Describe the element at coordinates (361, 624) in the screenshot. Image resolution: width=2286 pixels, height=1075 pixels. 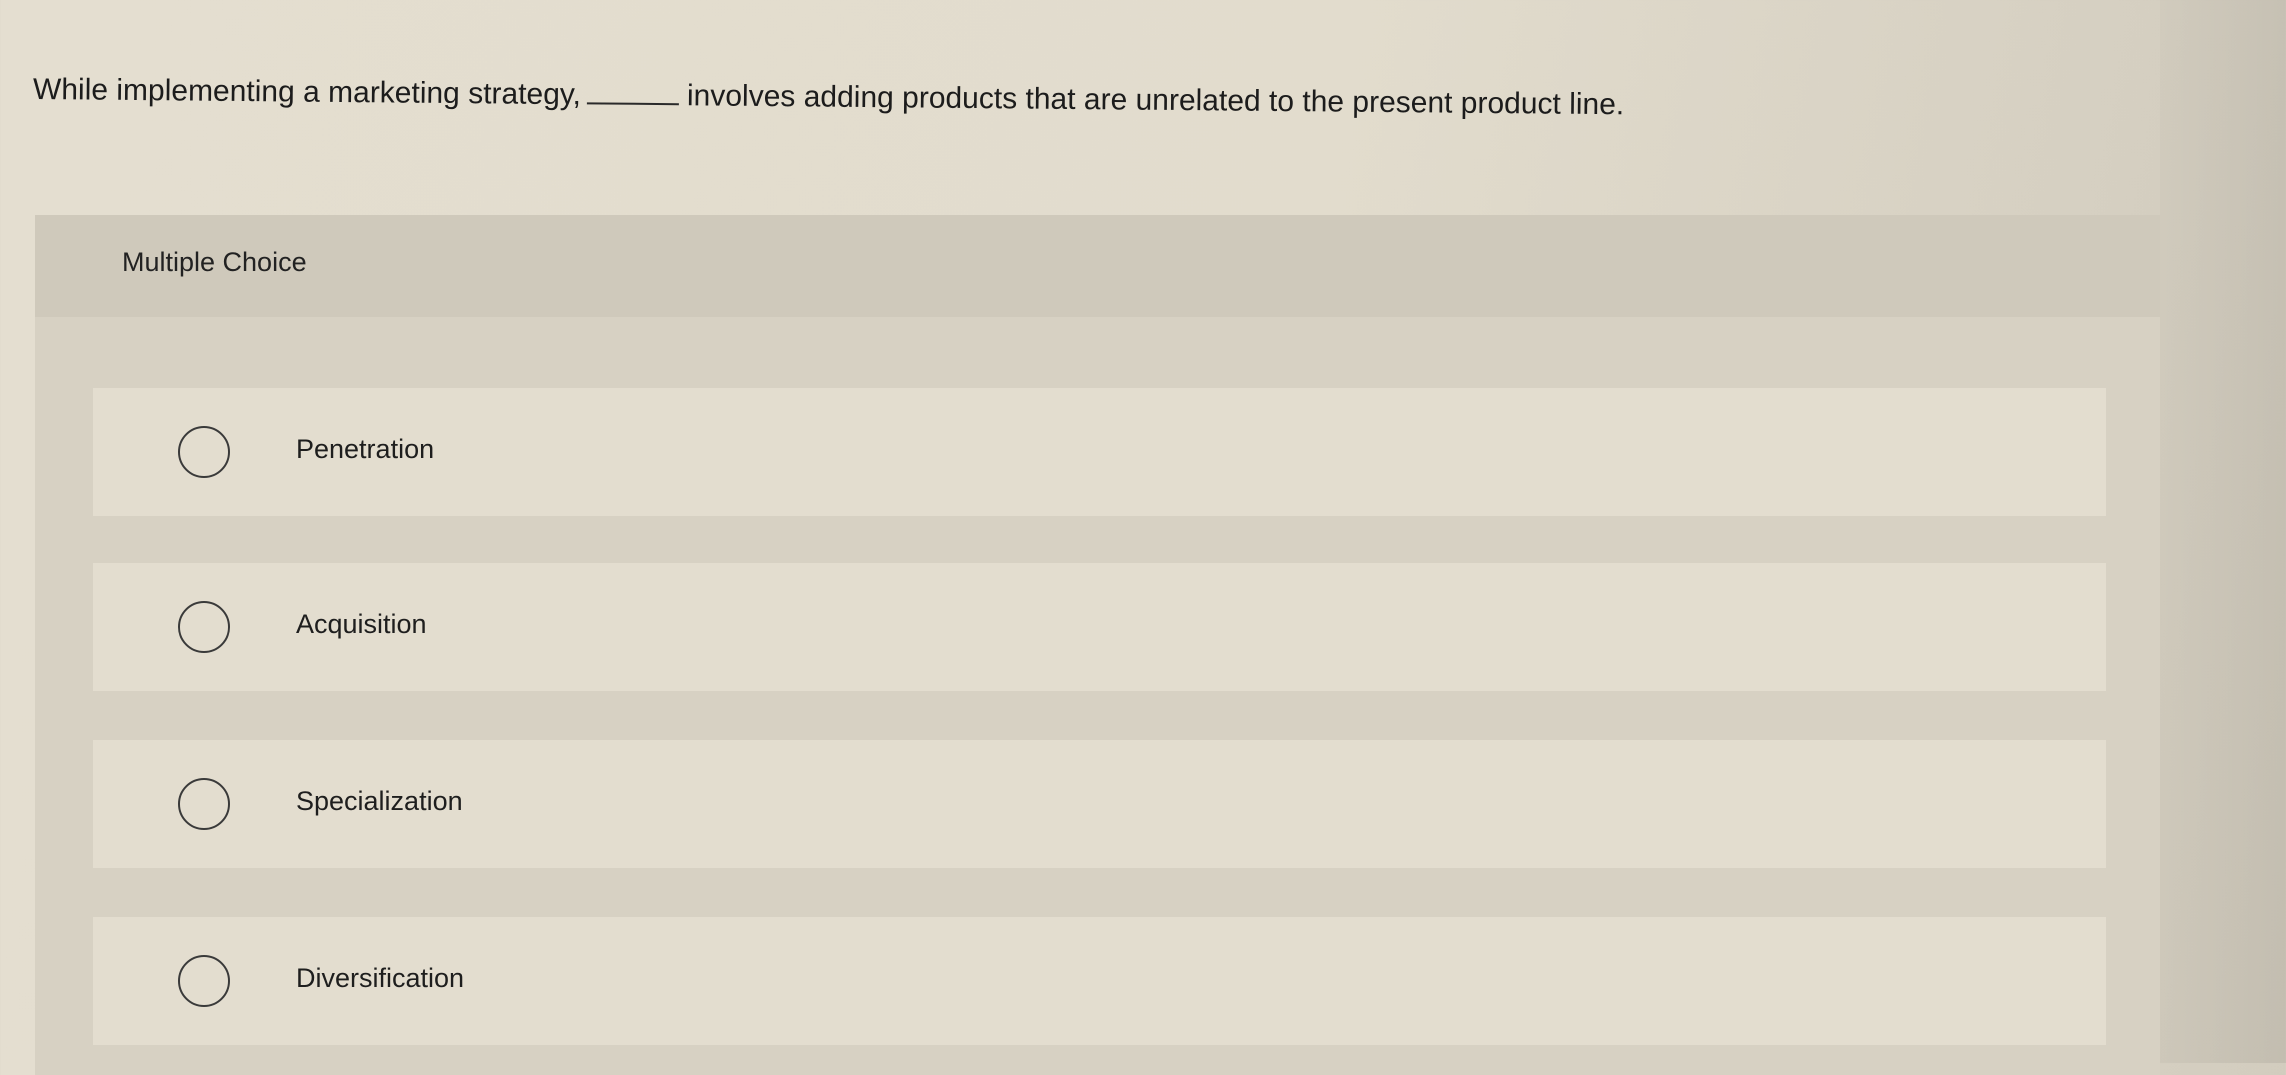
I see `option-label: Acquisition` at that location.